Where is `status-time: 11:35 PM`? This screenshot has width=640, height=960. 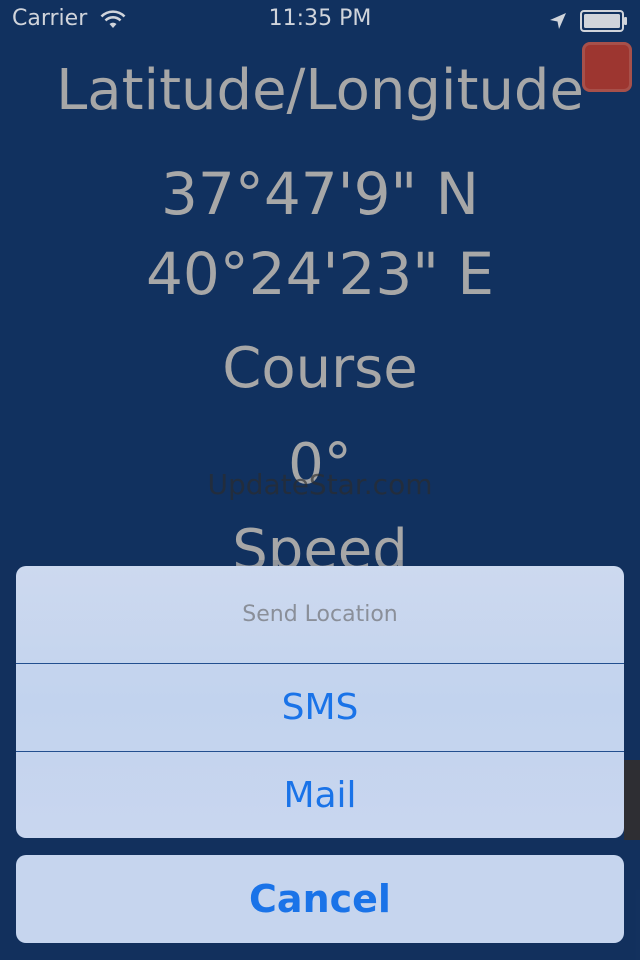 status-time: 11:35 PM is located at coordinates (320, 18).